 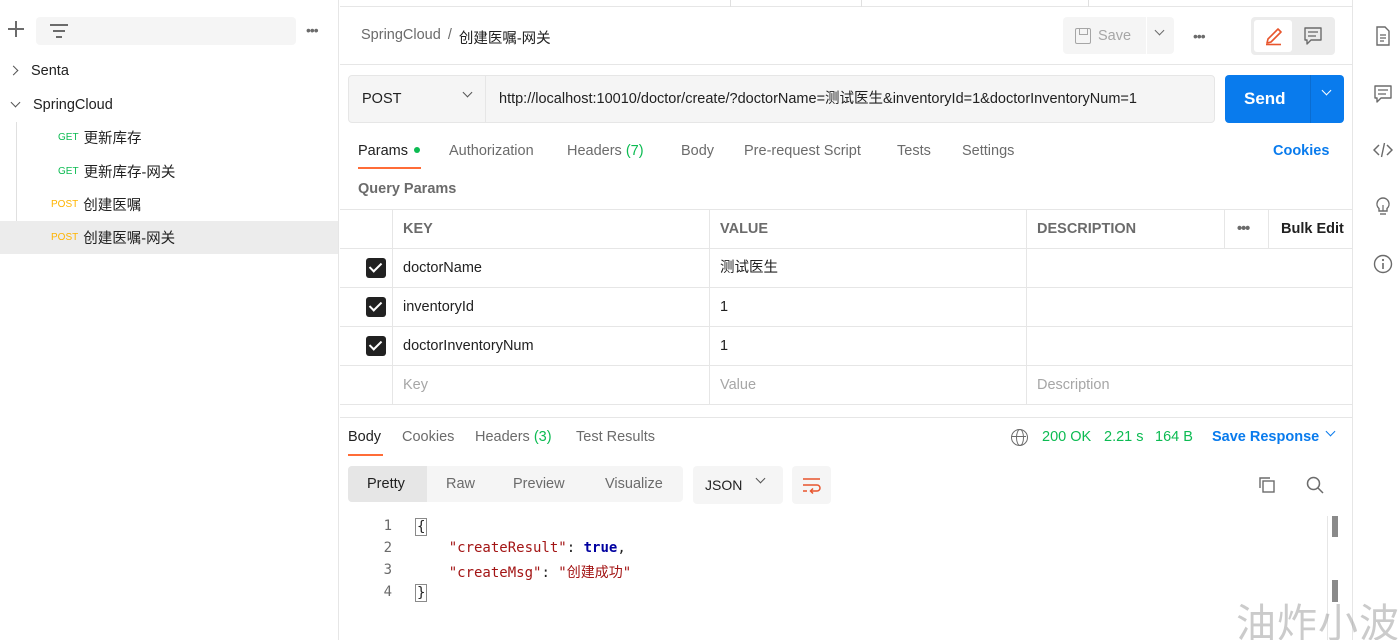 What do you see at coordinates (1174, 437) in the screenshot?
I see `response-size: 164 B` at bounding box center [1174, 437].